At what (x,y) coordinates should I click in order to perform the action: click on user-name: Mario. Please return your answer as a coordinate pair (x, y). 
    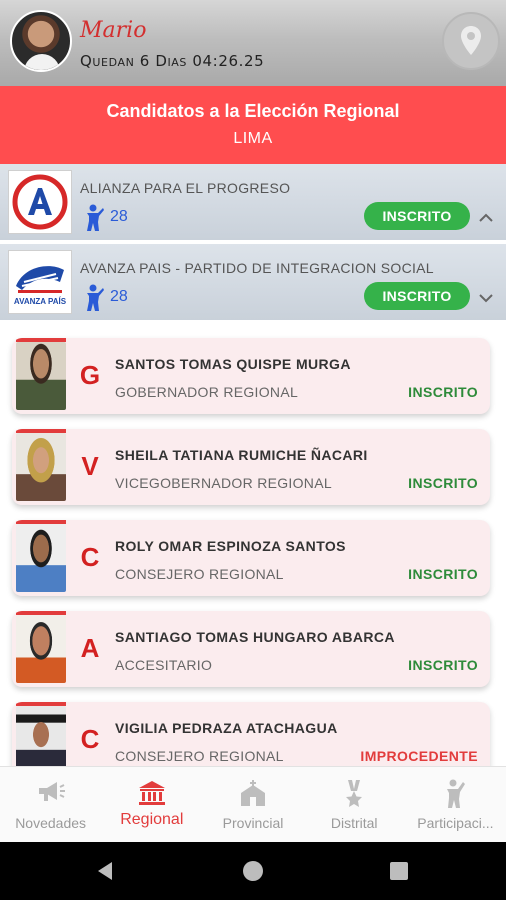
    Looking at the image, I should click on (113, 30).